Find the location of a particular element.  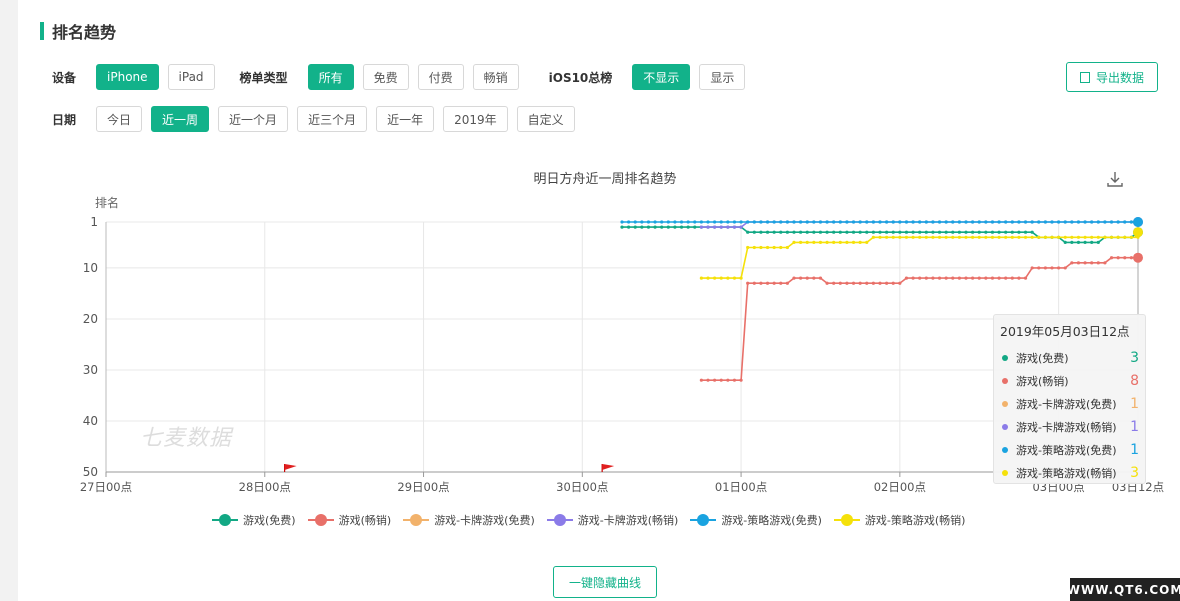

legend-item: 游戏-策略游戏(免费) is located at coordinates (756, 520).